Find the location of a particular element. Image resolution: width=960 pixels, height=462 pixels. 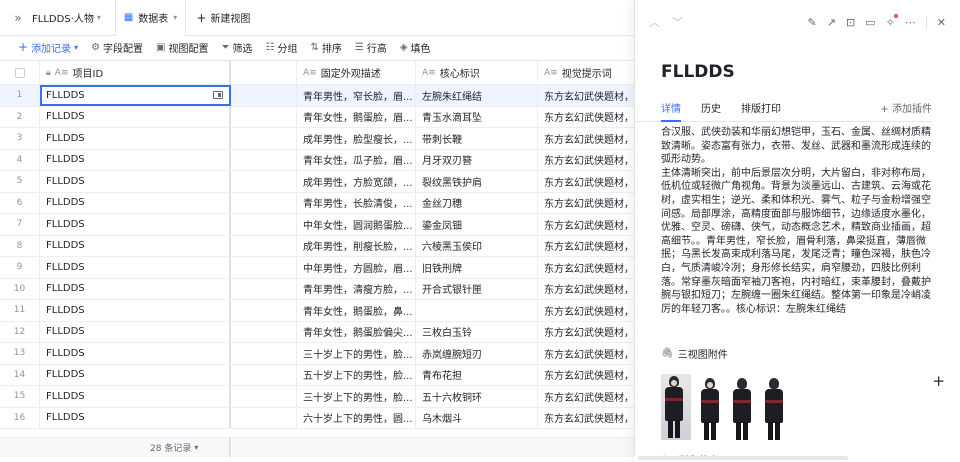

core-mark-cell: 月牙双刃簪 is located at coordinates (477, 159).